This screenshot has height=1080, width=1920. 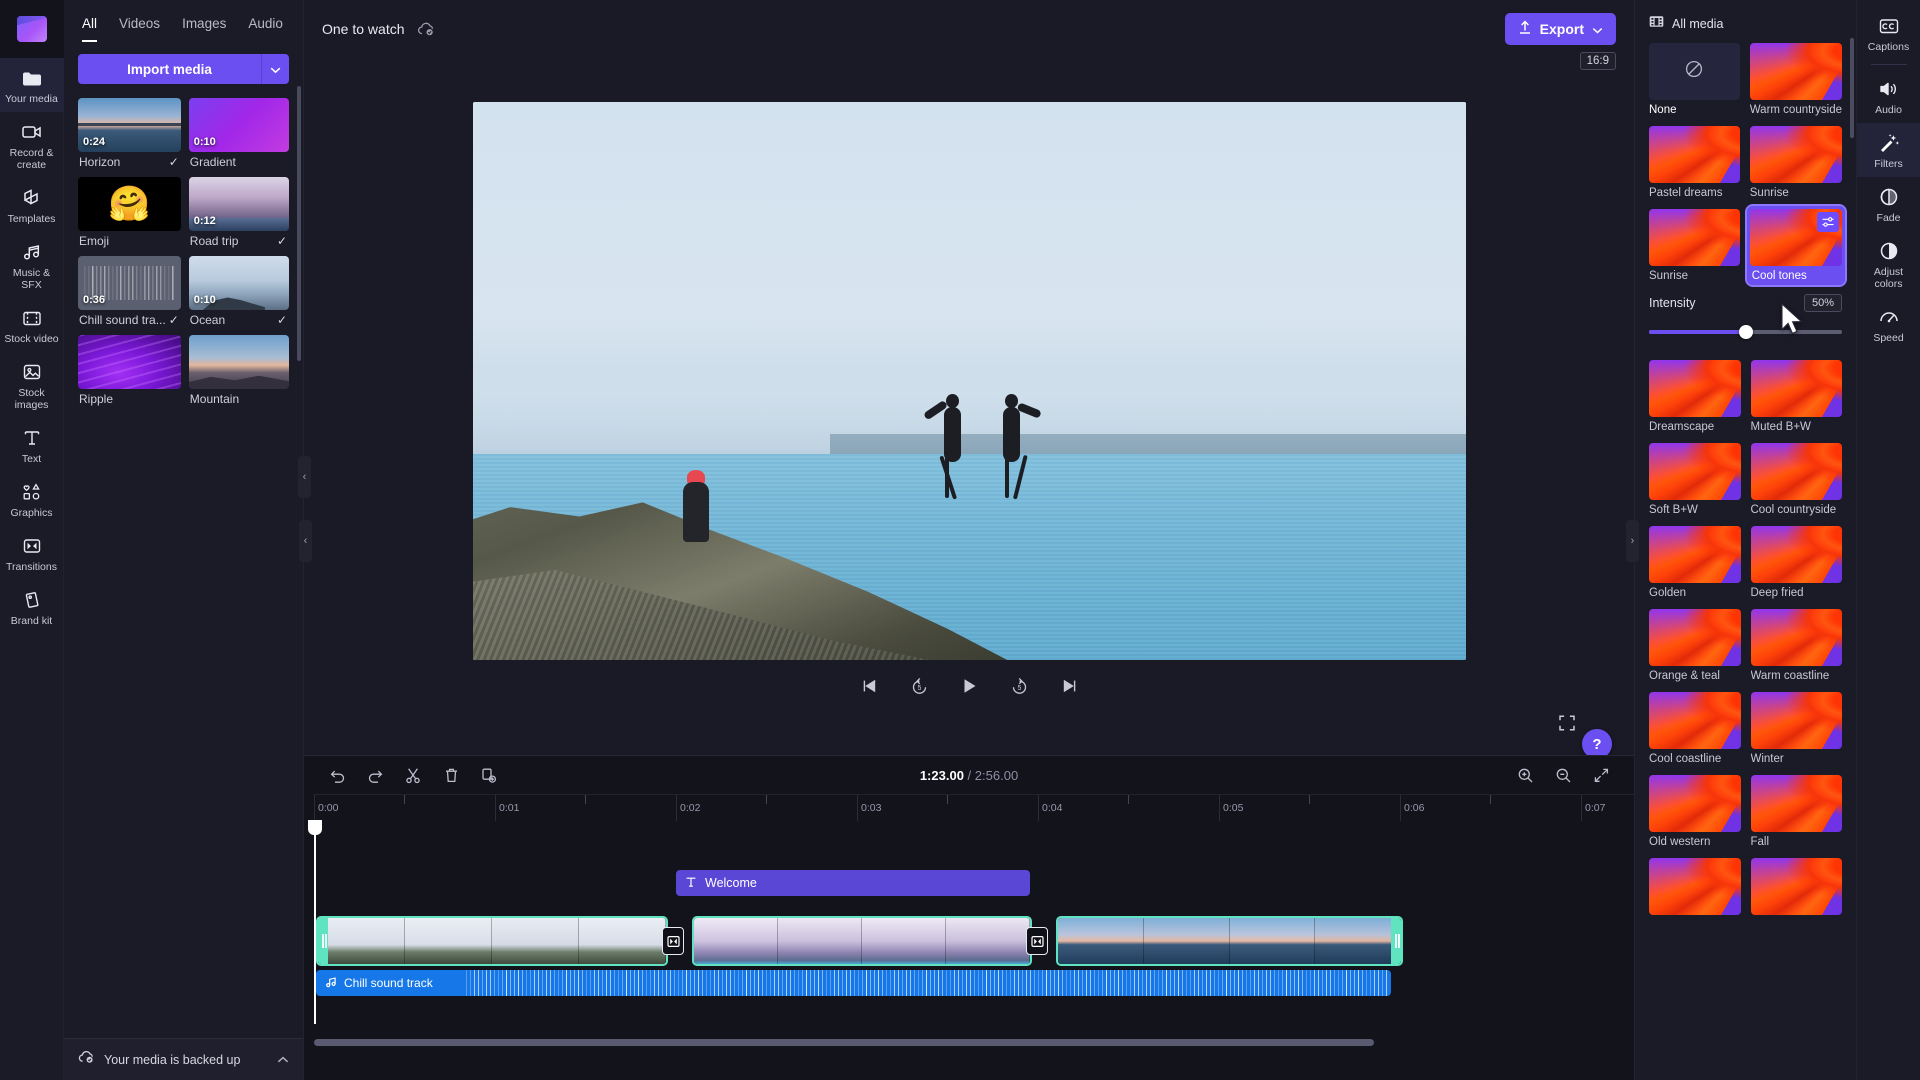 What do you see at coordinates (1888, 324) in the screenshot?
I see `tab-speed: Speed` at bounding box center [1888, 324].